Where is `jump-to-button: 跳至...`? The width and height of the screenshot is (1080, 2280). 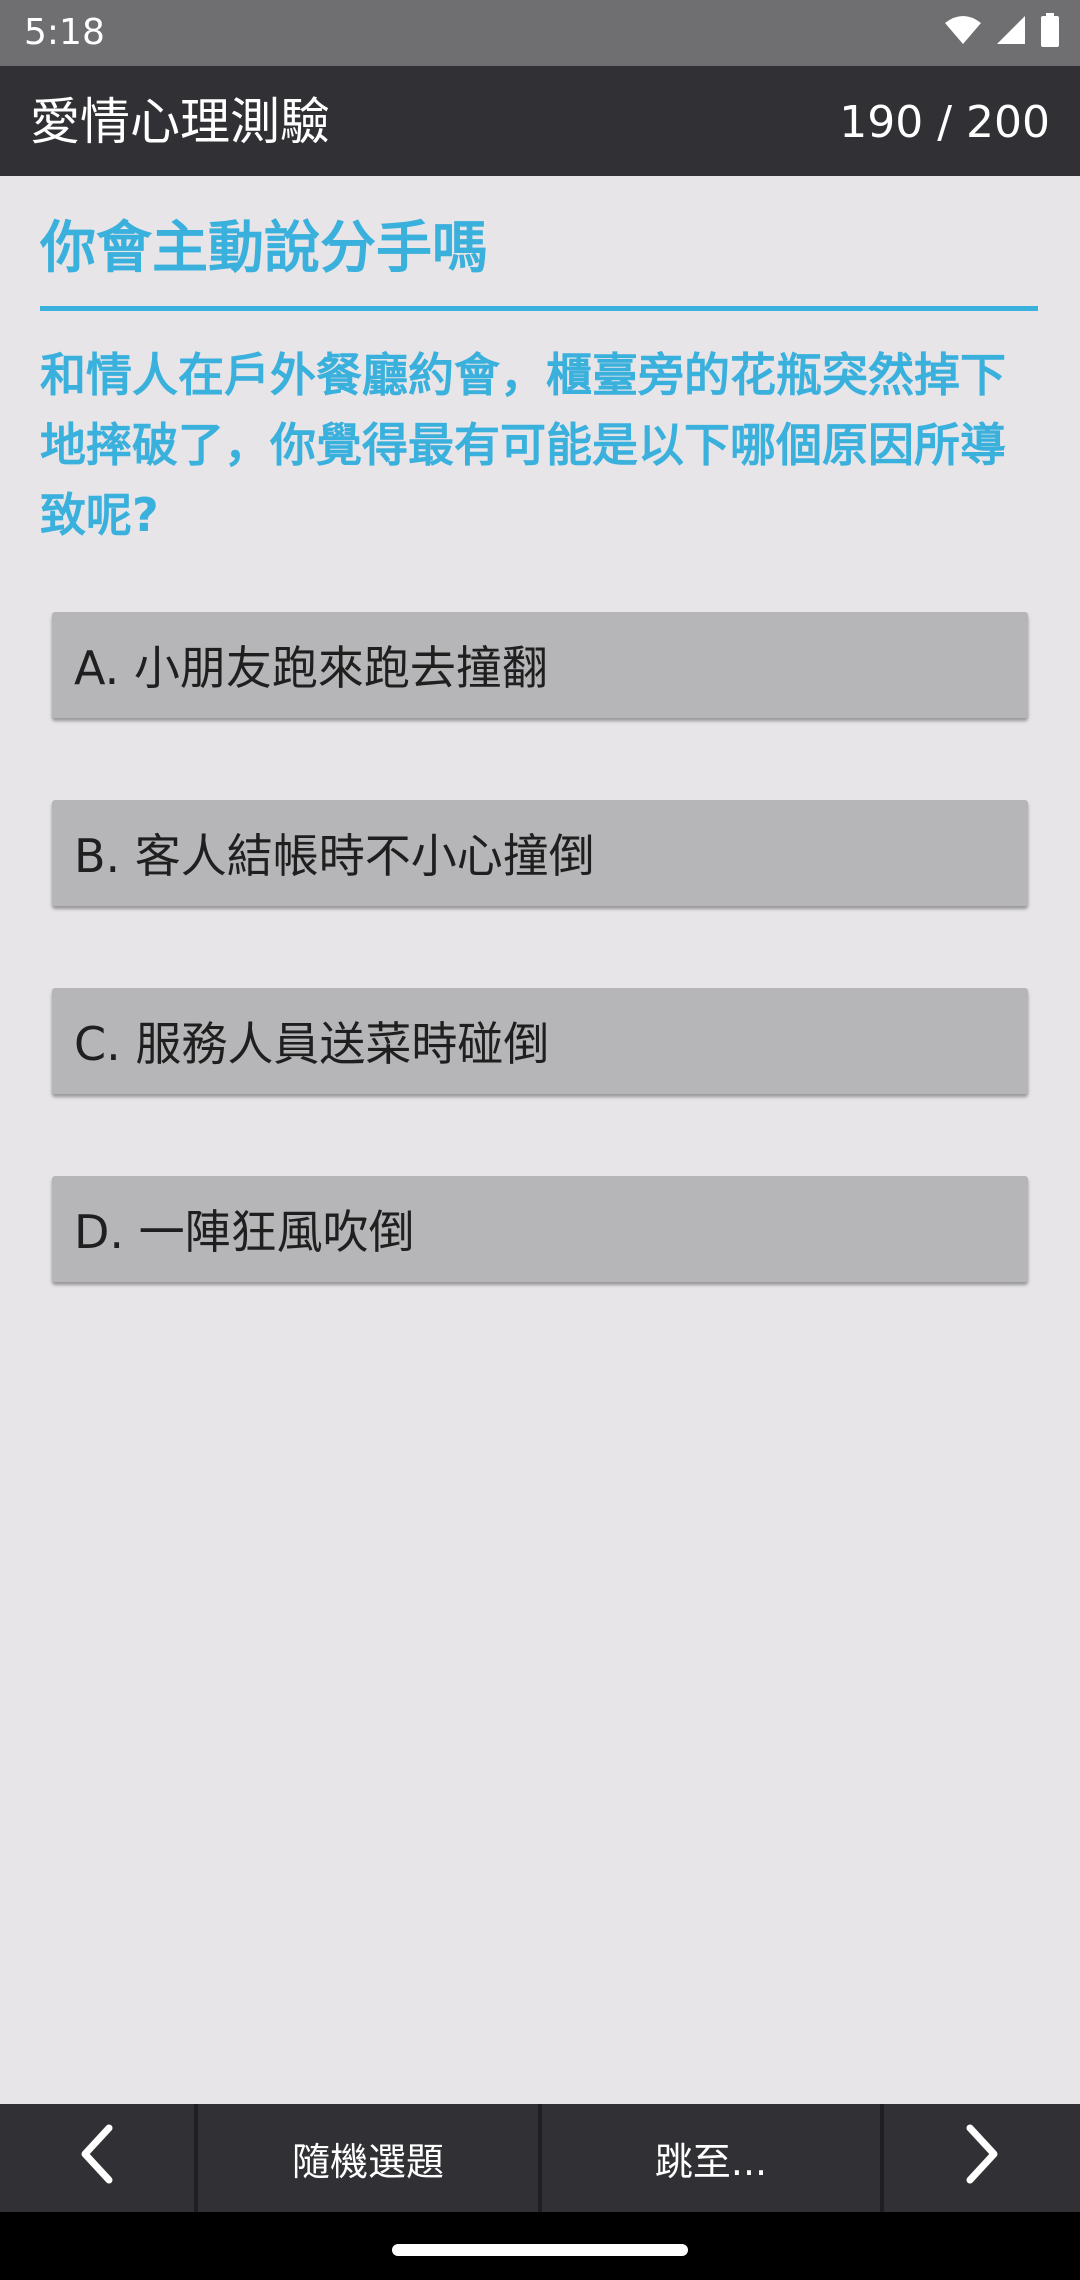
jump-to-button: 跳至... is located at coordinates (711, 2158).